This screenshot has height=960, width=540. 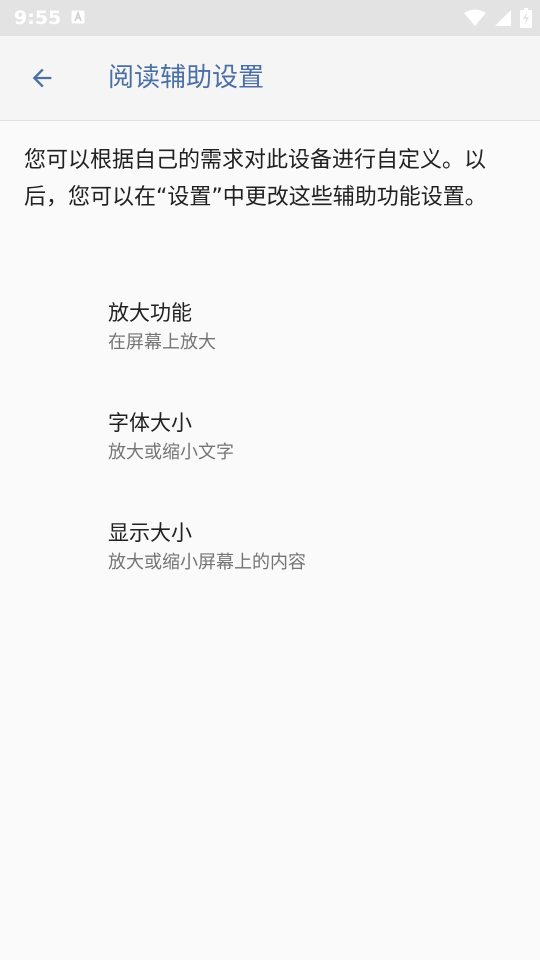 I want to click on option-summary: 放大或缩小屏幕上的内容, so click(x=207, y=562).